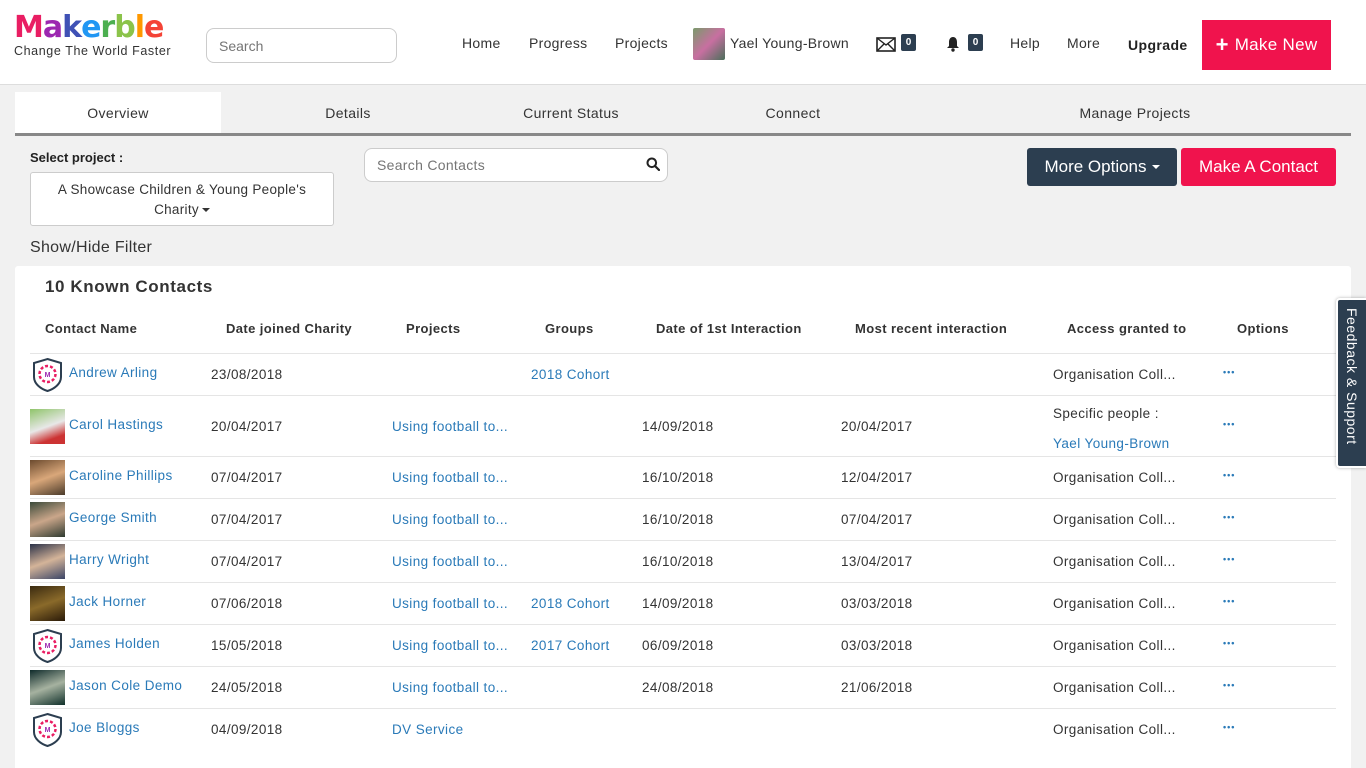  Describe the element at coordinates (433, 328) in the screenshot. I see `col-projects: Projects` at that location.